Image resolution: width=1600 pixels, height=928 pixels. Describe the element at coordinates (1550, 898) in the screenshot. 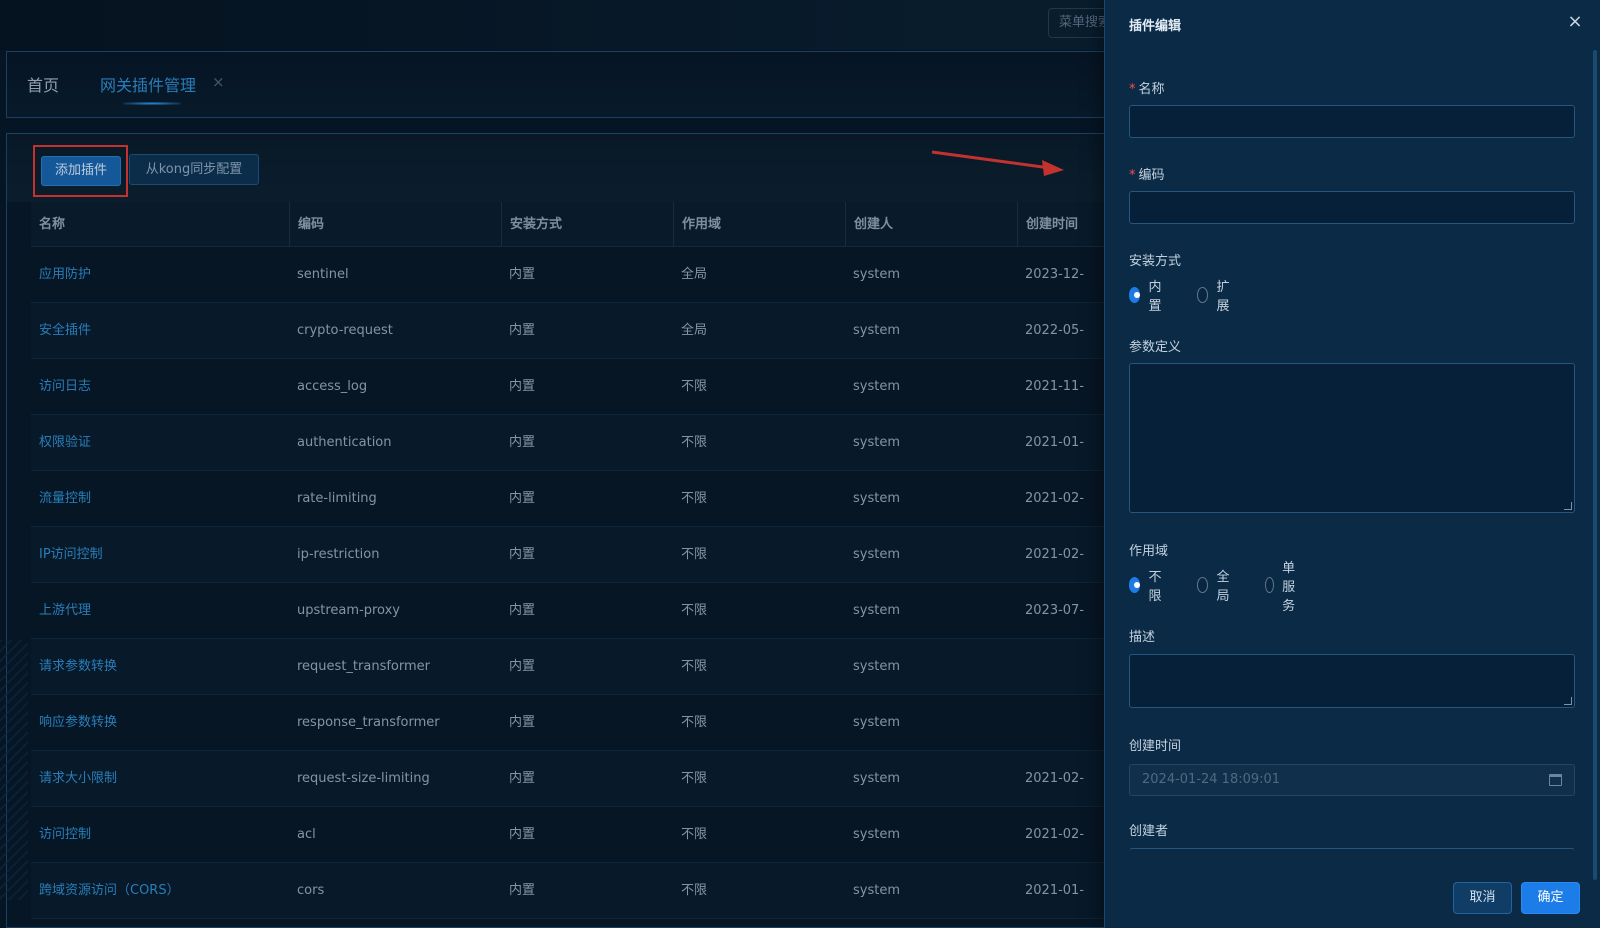

I see `confirm-button: 确定` at that location.